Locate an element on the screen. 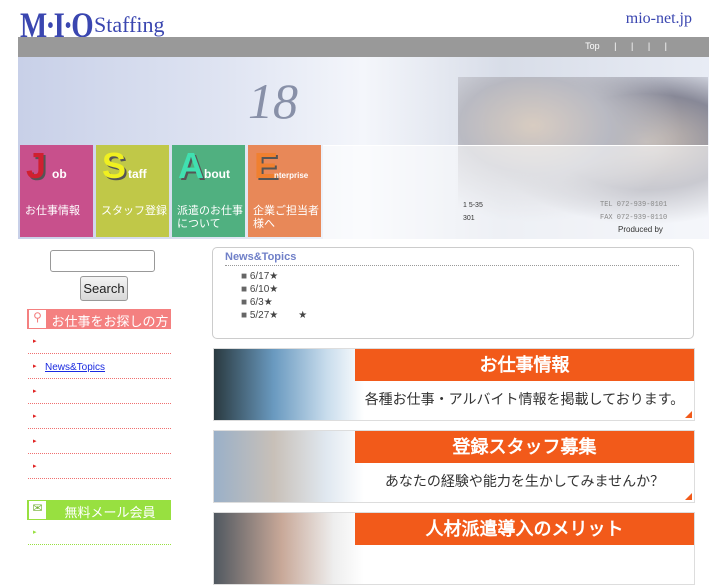 The width and height of the screenshot is (727, 585). buildings-image is located at coordinates (289, 384).